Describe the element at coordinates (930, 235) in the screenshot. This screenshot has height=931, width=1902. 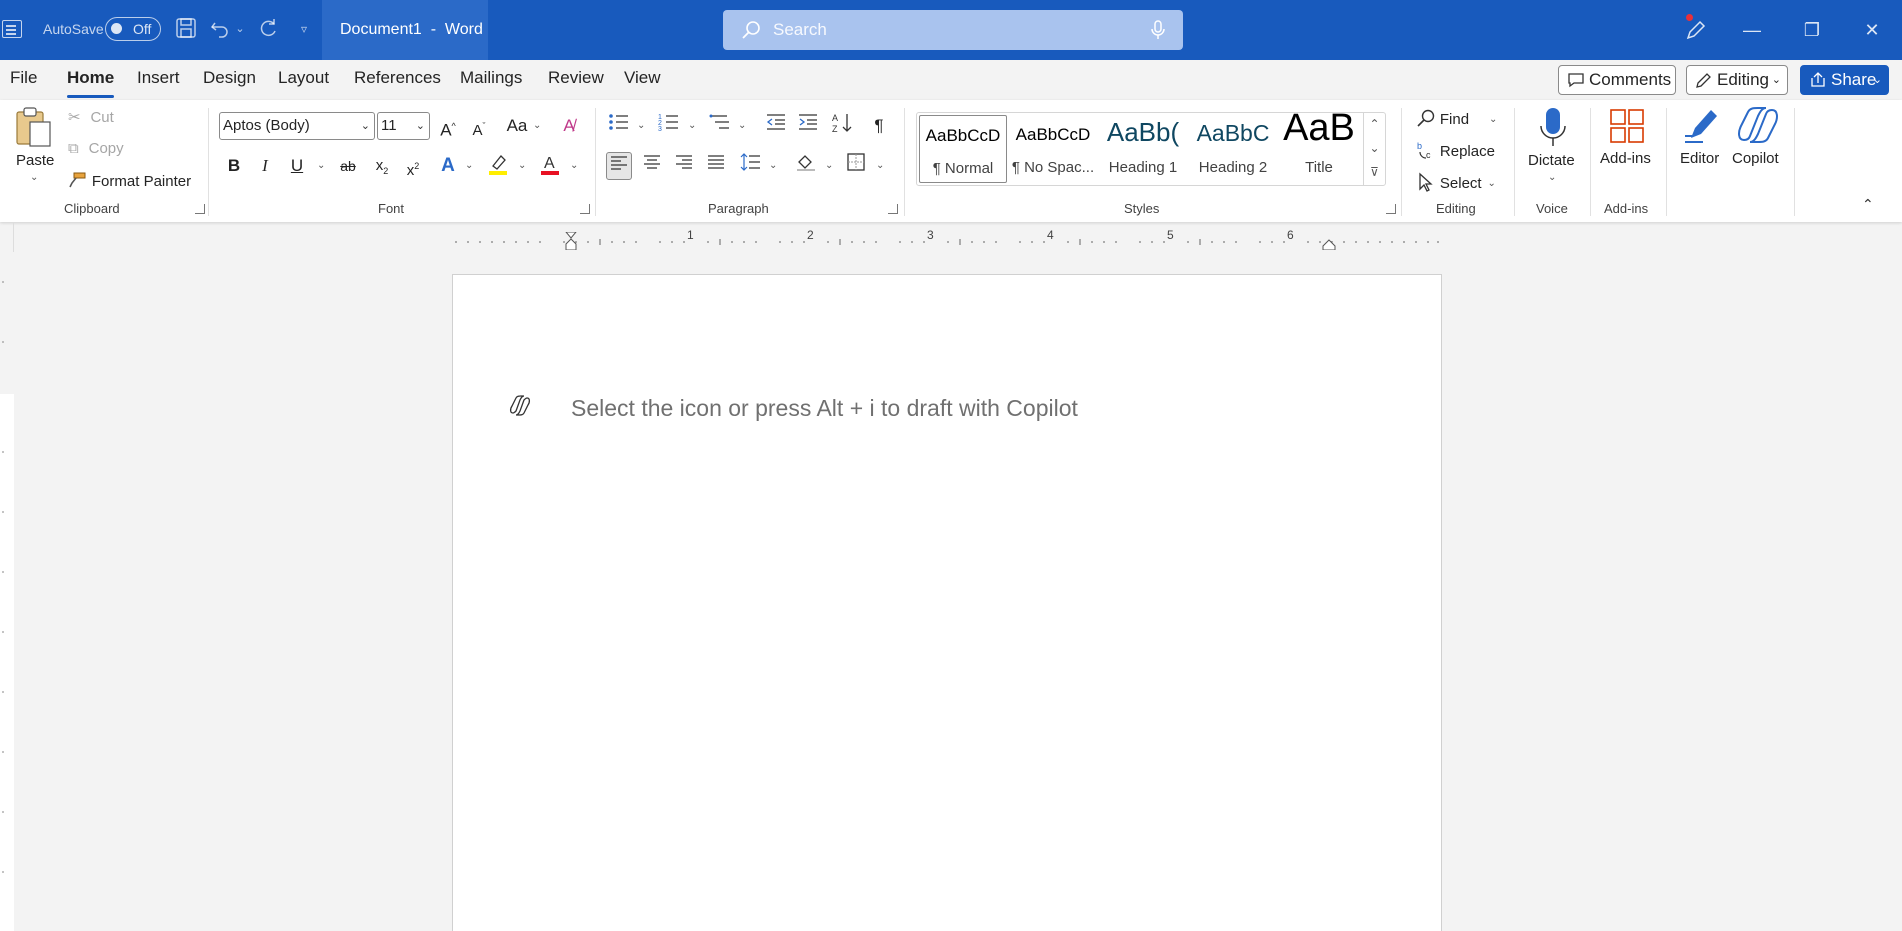
I see `ruler-number: 3` at that location.